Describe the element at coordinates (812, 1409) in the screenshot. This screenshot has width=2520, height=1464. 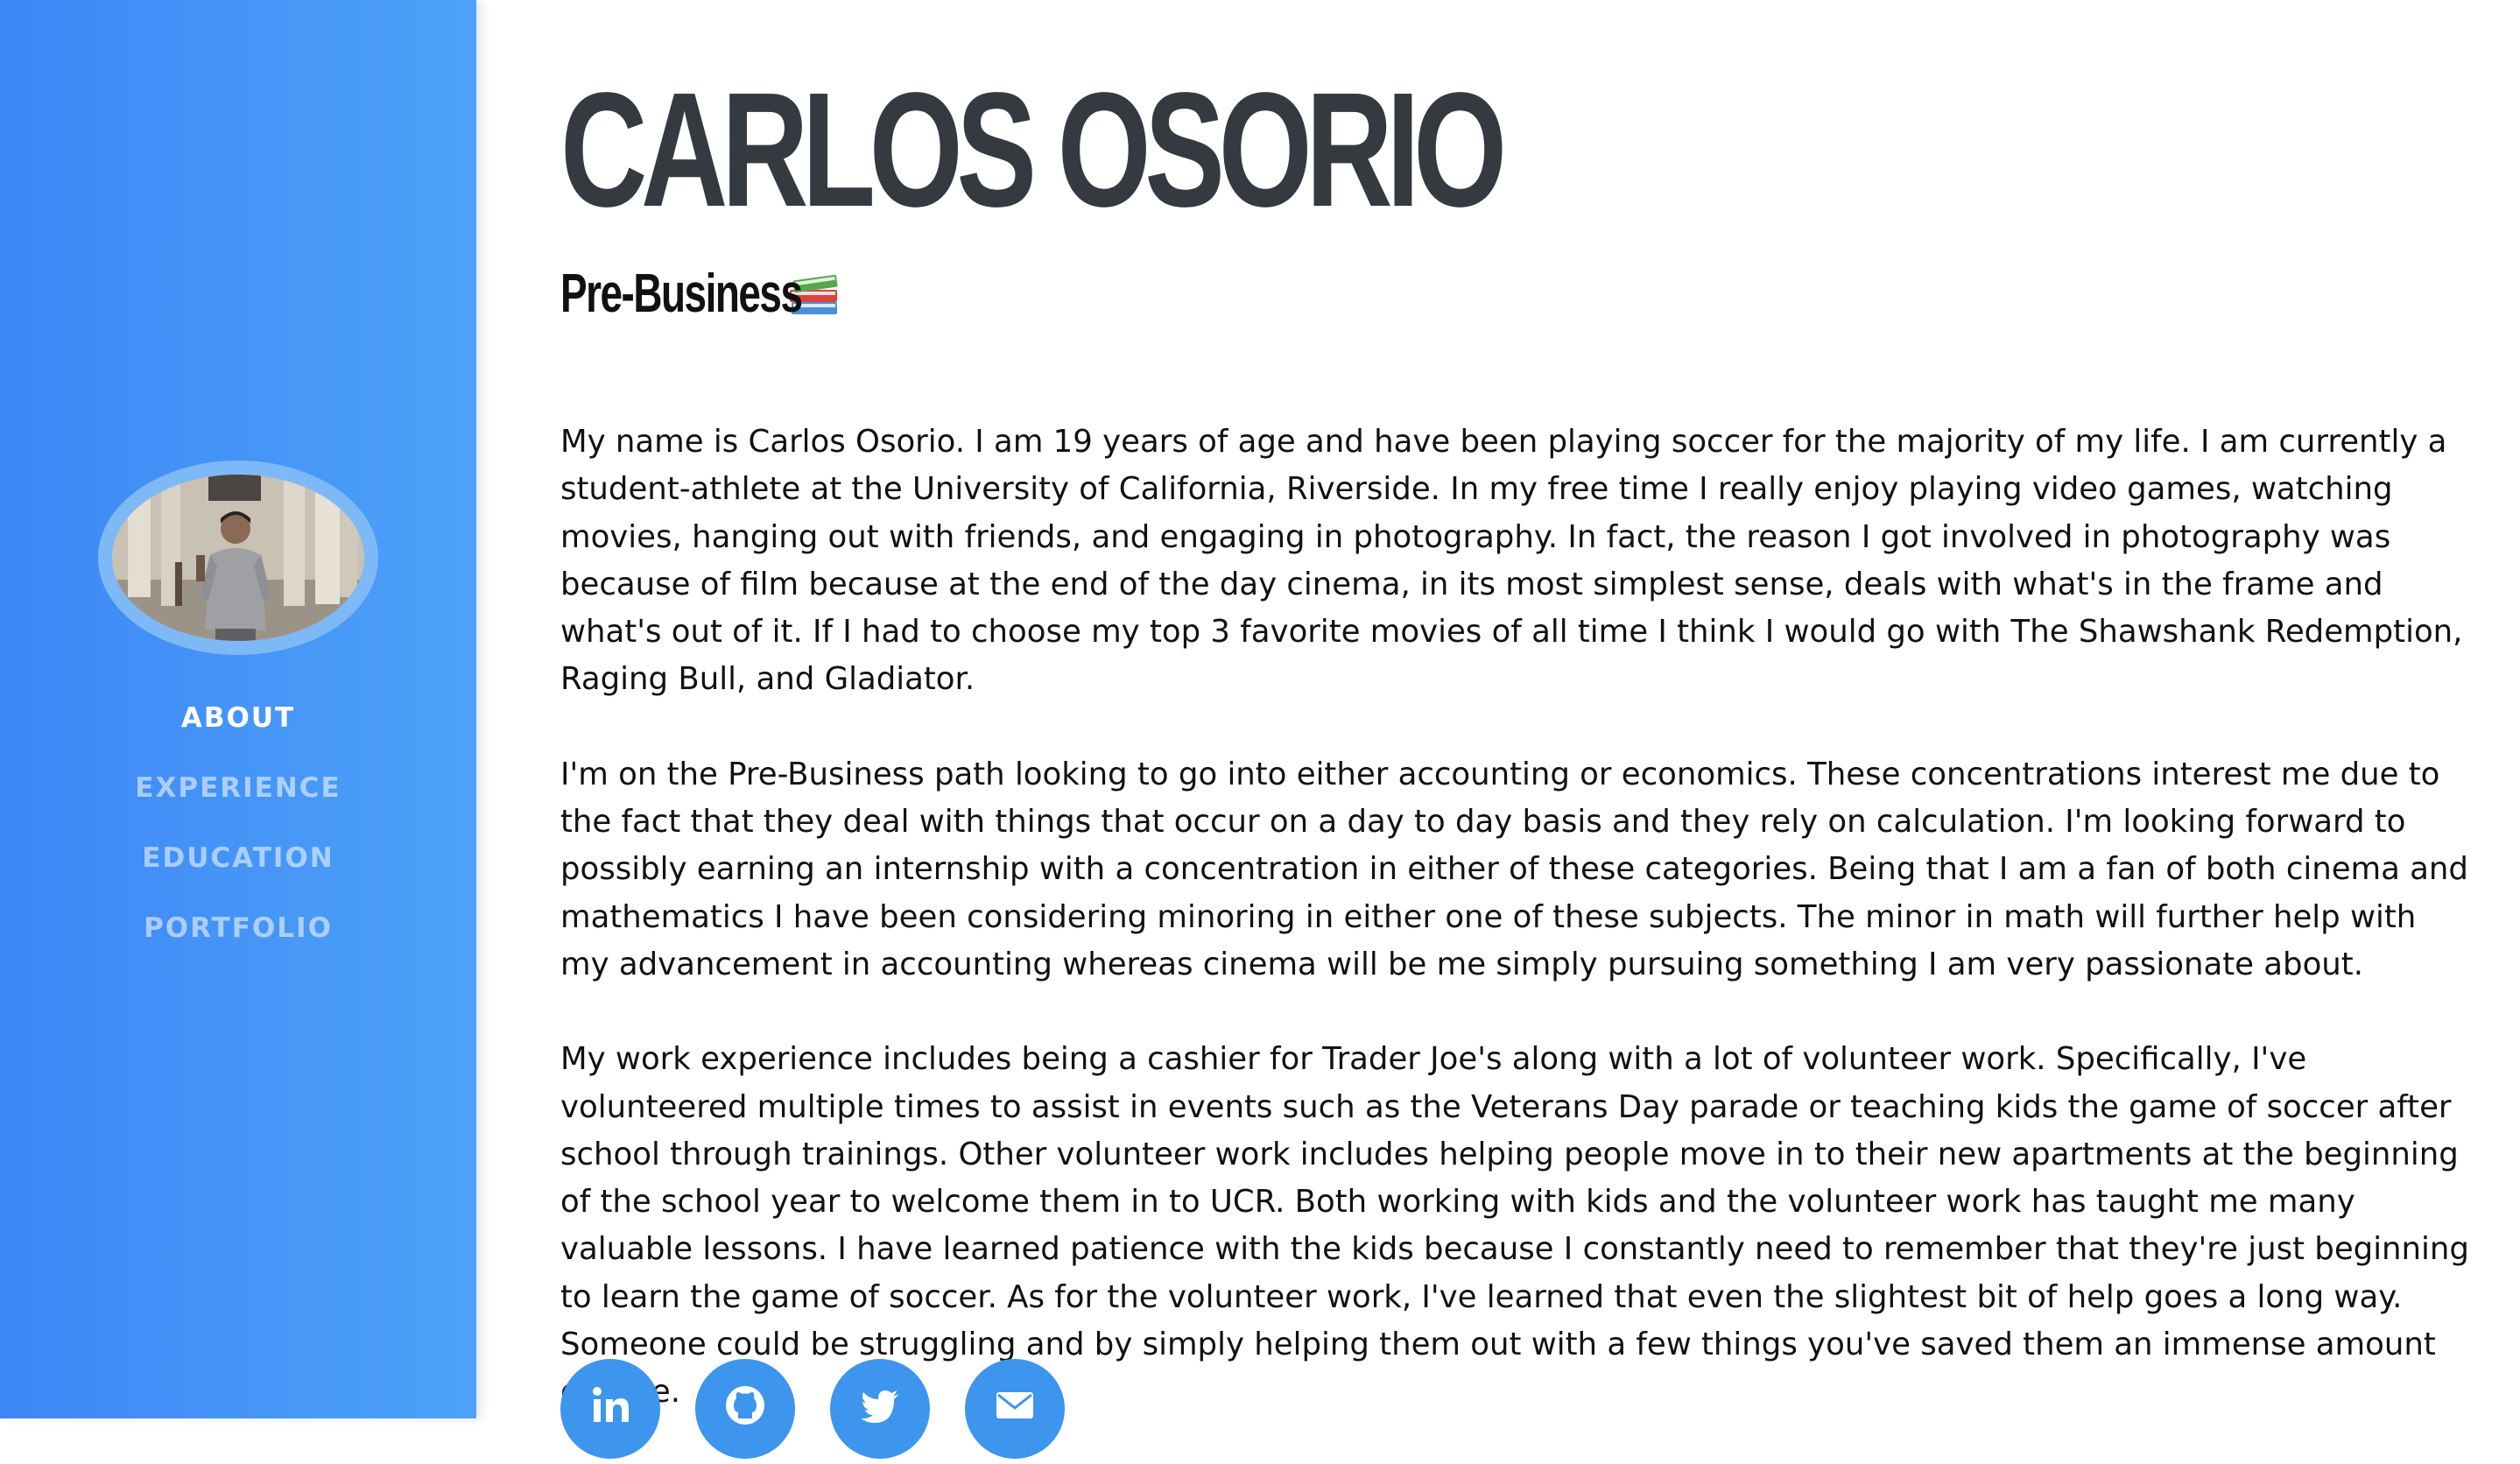
I see `social-links` at that location.